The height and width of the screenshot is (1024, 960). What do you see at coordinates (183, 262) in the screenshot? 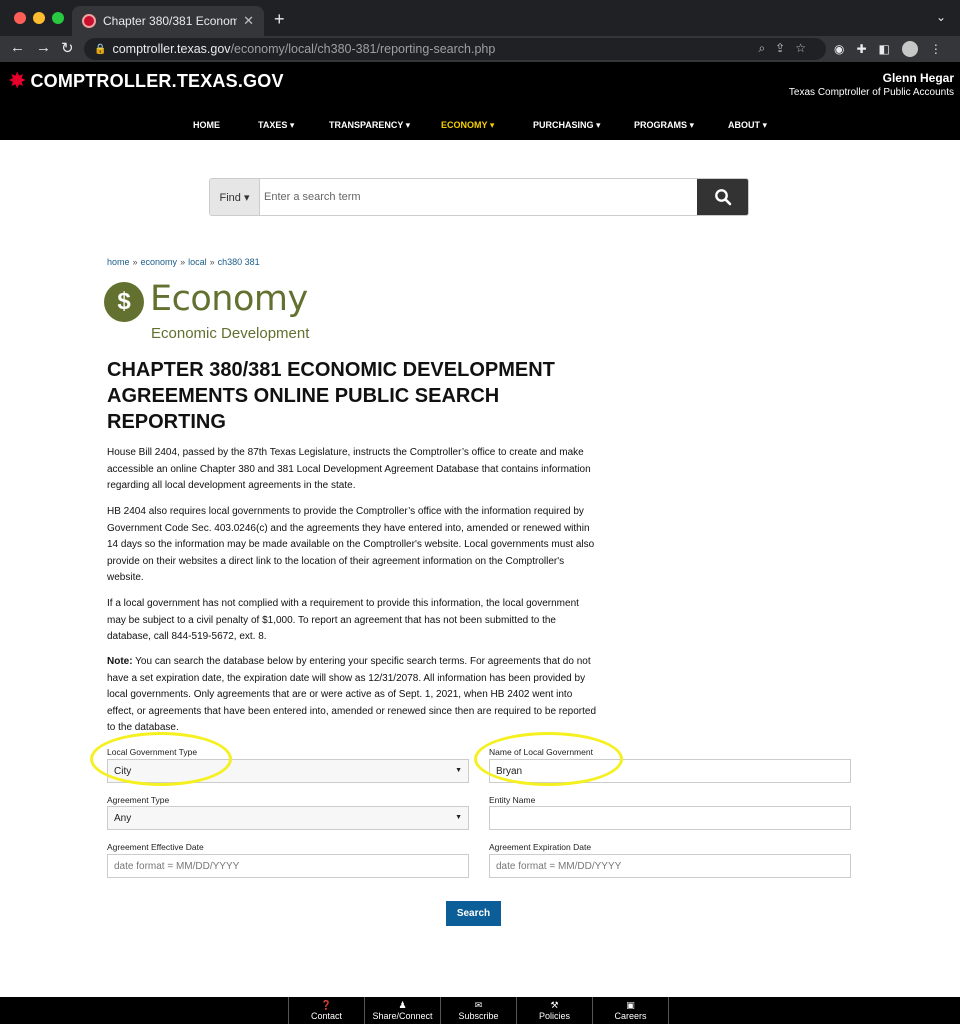
I see `breadcrumb: home» economy» local» ch380 381` at bounding box center [183, 262].